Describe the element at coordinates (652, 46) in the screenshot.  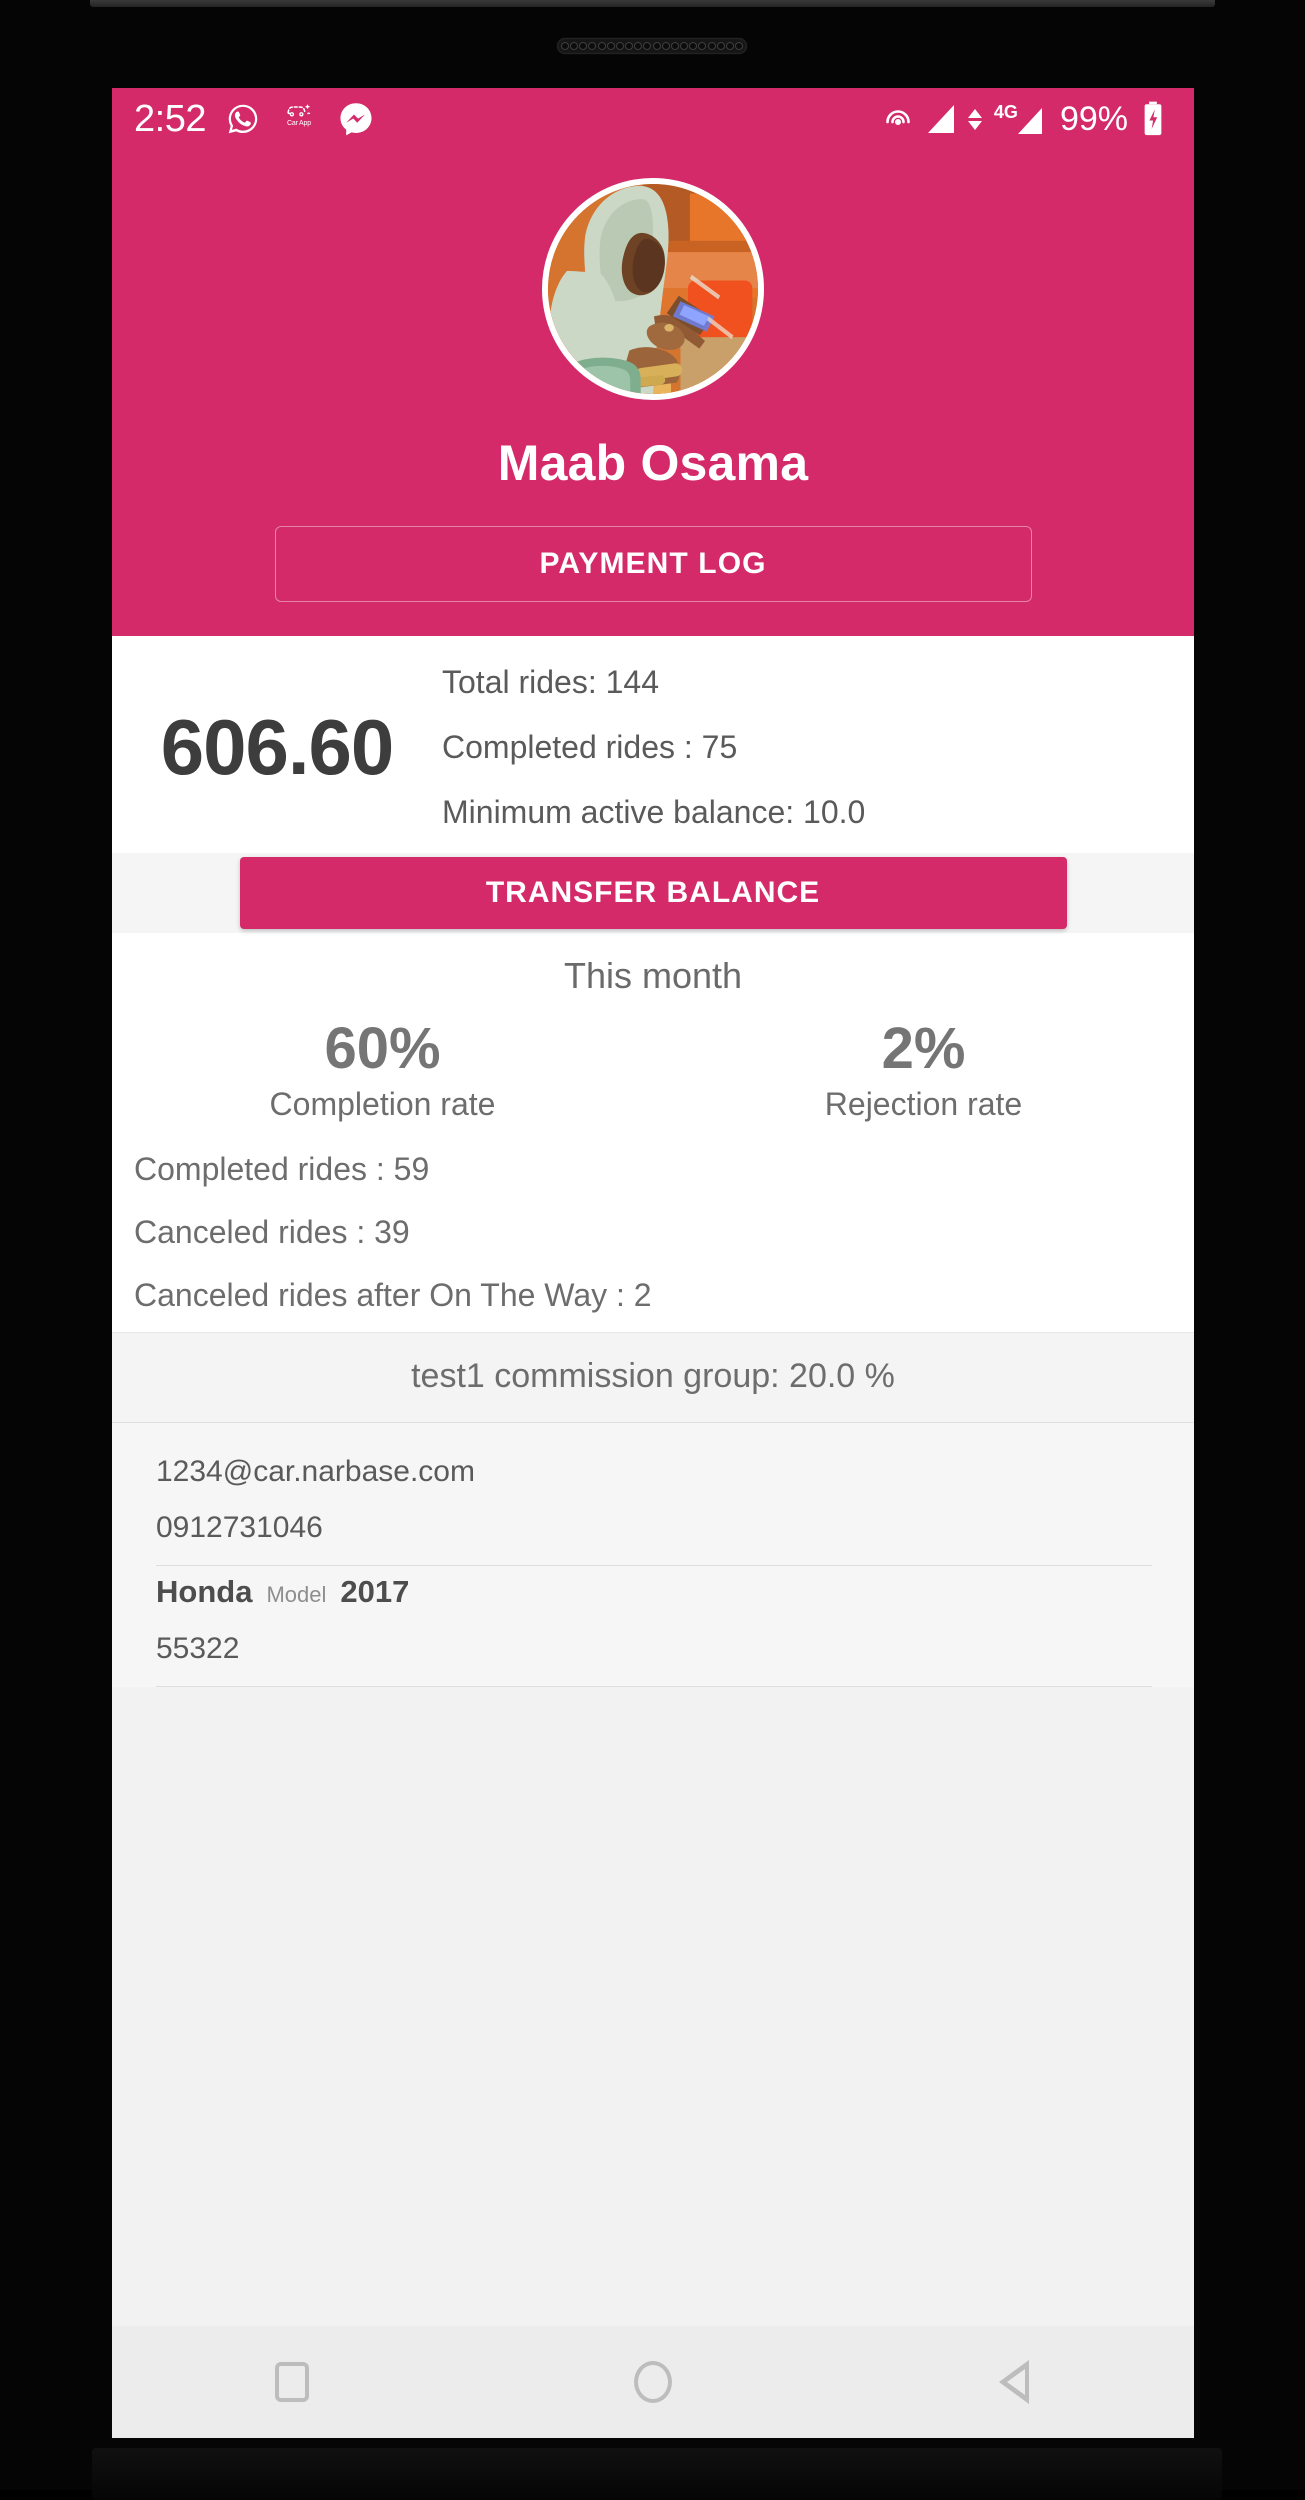
I see `earpiece-speaker-grille` at that location.